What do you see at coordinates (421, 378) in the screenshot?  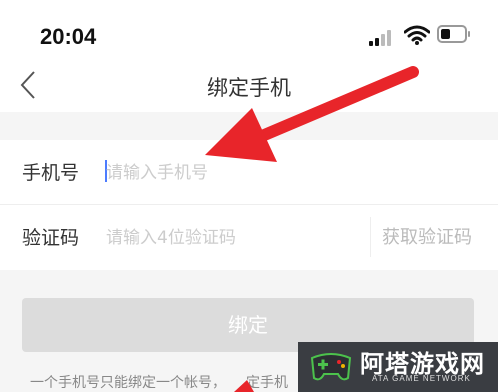 I see `watermark-subtitle: ATA GAME NETWORK` at bounding box center [421, 378].